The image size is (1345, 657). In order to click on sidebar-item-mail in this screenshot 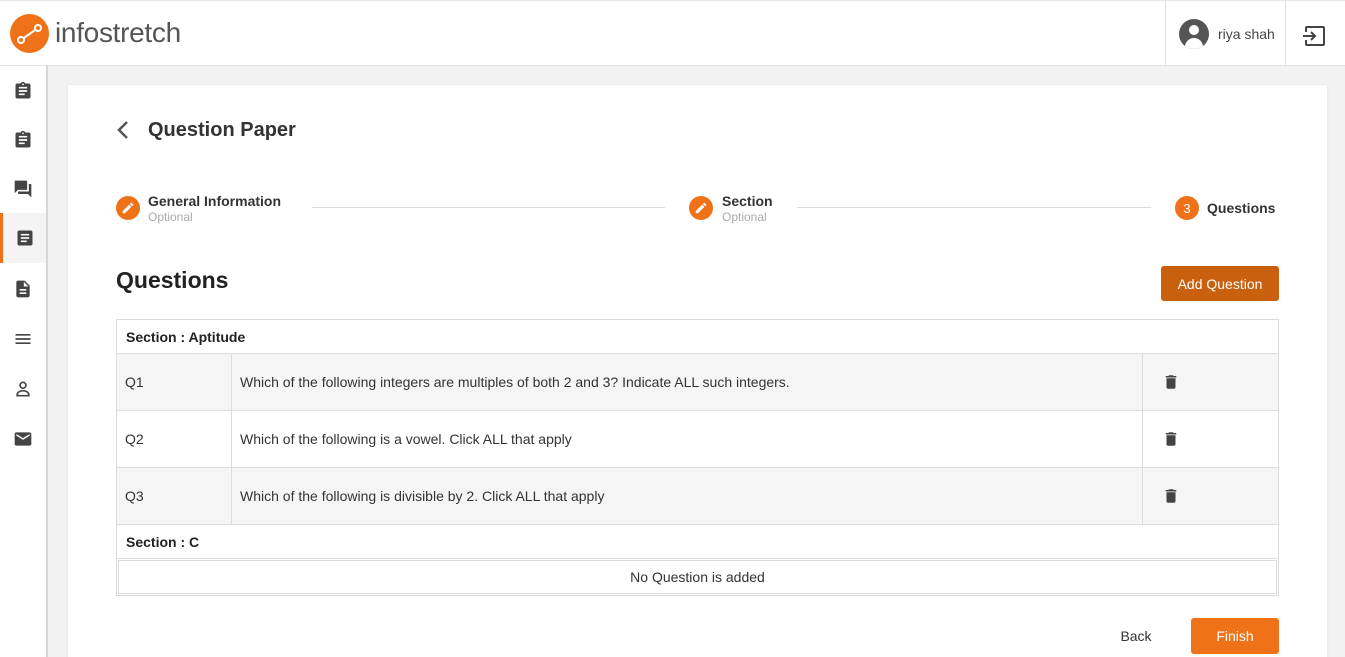, I will do `click(23, 439)`.